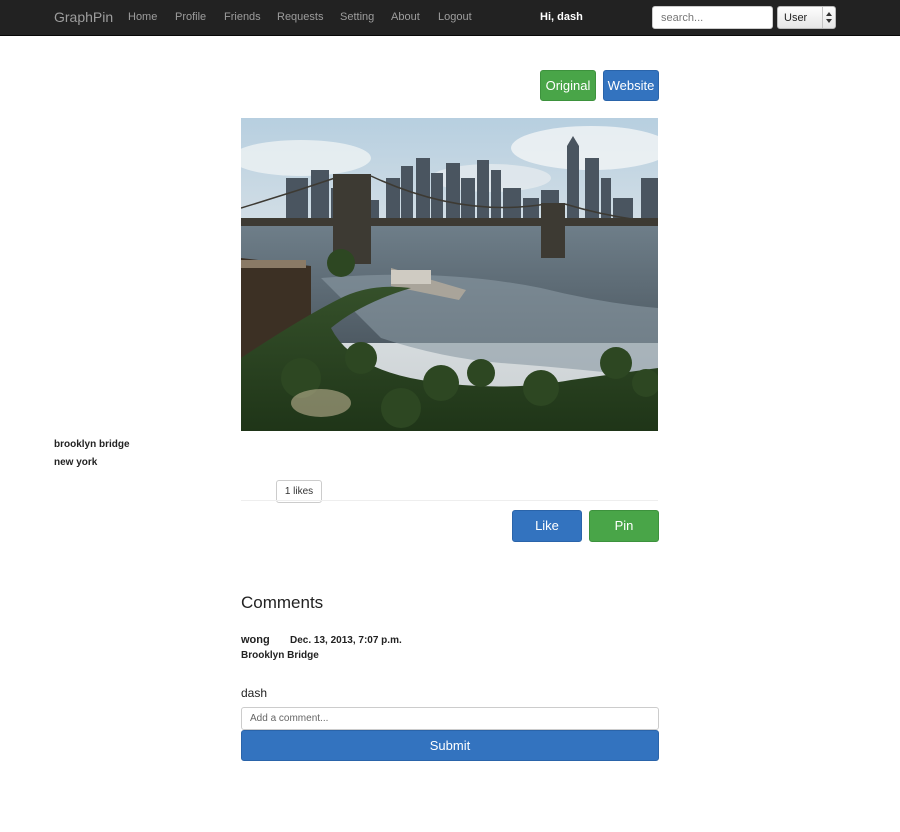 This screenshot has height=832, width=900. I want to click on comment-text: Brooklyn Bridge, so click(280, 655).